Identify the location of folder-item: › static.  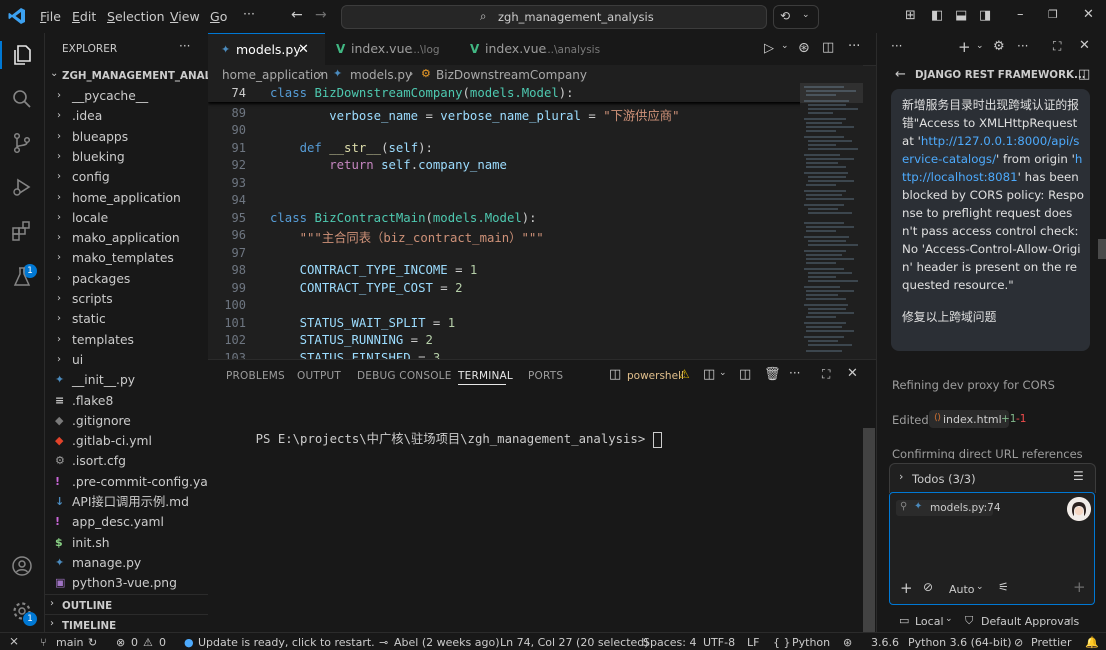
(126, 319).